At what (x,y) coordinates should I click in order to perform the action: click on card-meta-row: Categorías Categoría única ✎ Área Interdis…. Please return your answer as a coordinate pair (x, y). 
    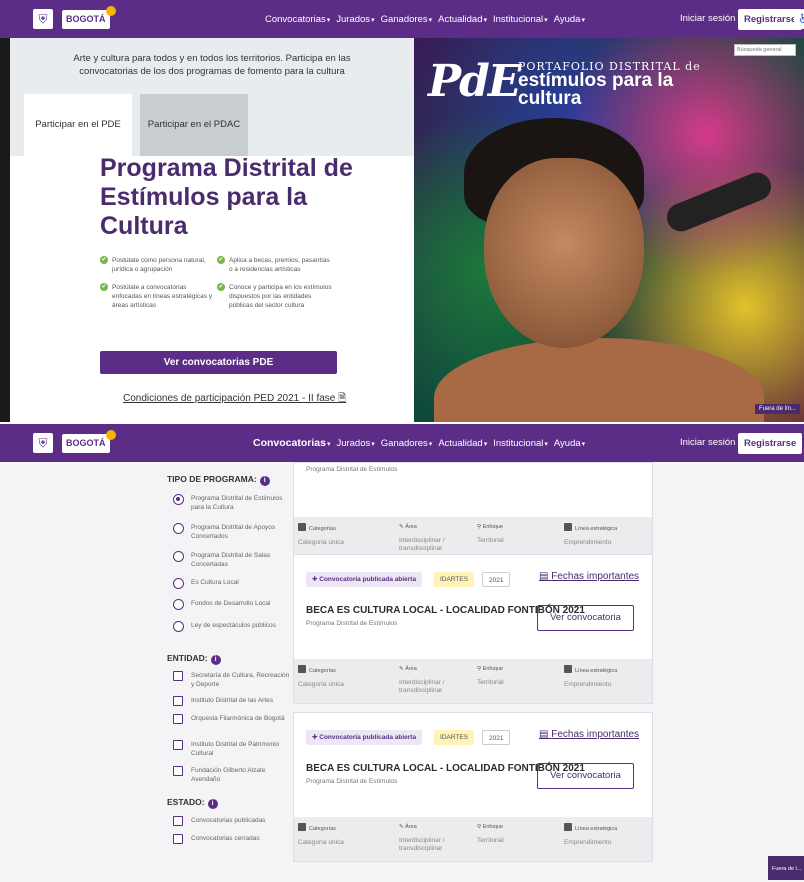
    Looking at the image, I should click on (473, 839).